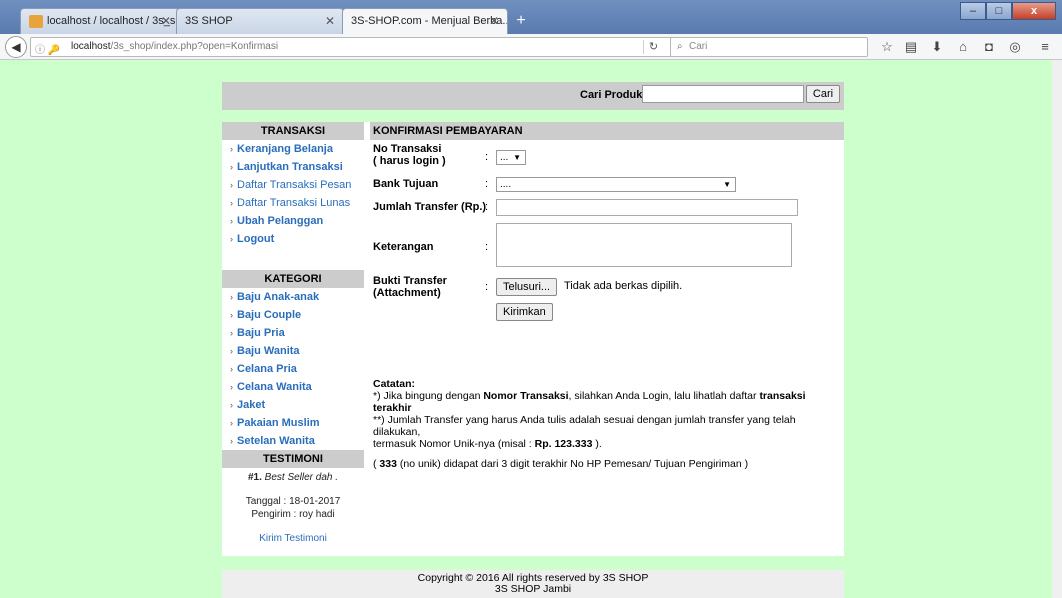 The height and width of the screenshot is (598, 1062). I want to click on menu-icon: ≡, so click(1045, 47).